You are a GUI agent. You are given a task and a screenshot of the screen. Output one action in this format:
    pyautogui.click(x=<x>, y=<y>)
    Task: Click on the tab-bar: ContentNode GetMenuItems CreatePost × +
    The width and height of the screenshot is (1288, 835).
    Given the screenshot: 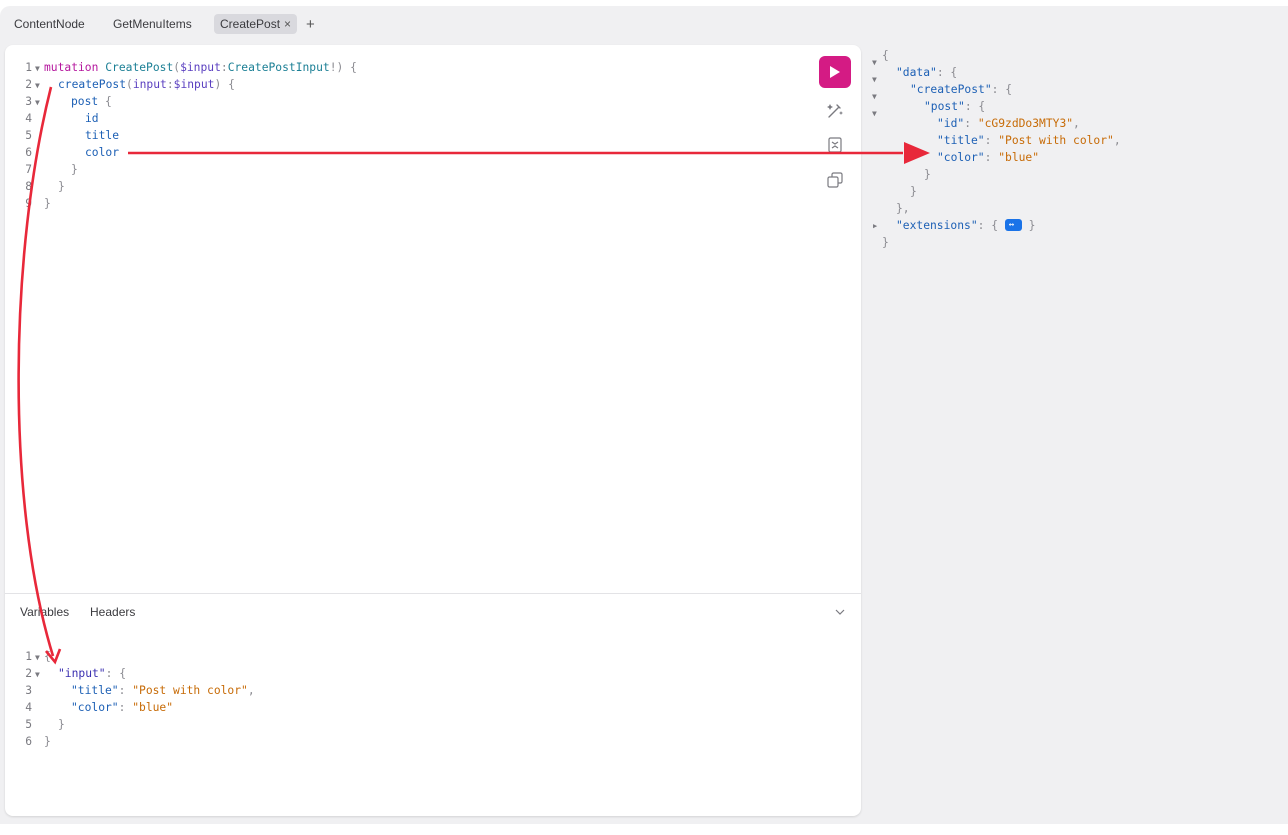 What is the action you would take?
    pyautogui.click(x=644, y=23)
    